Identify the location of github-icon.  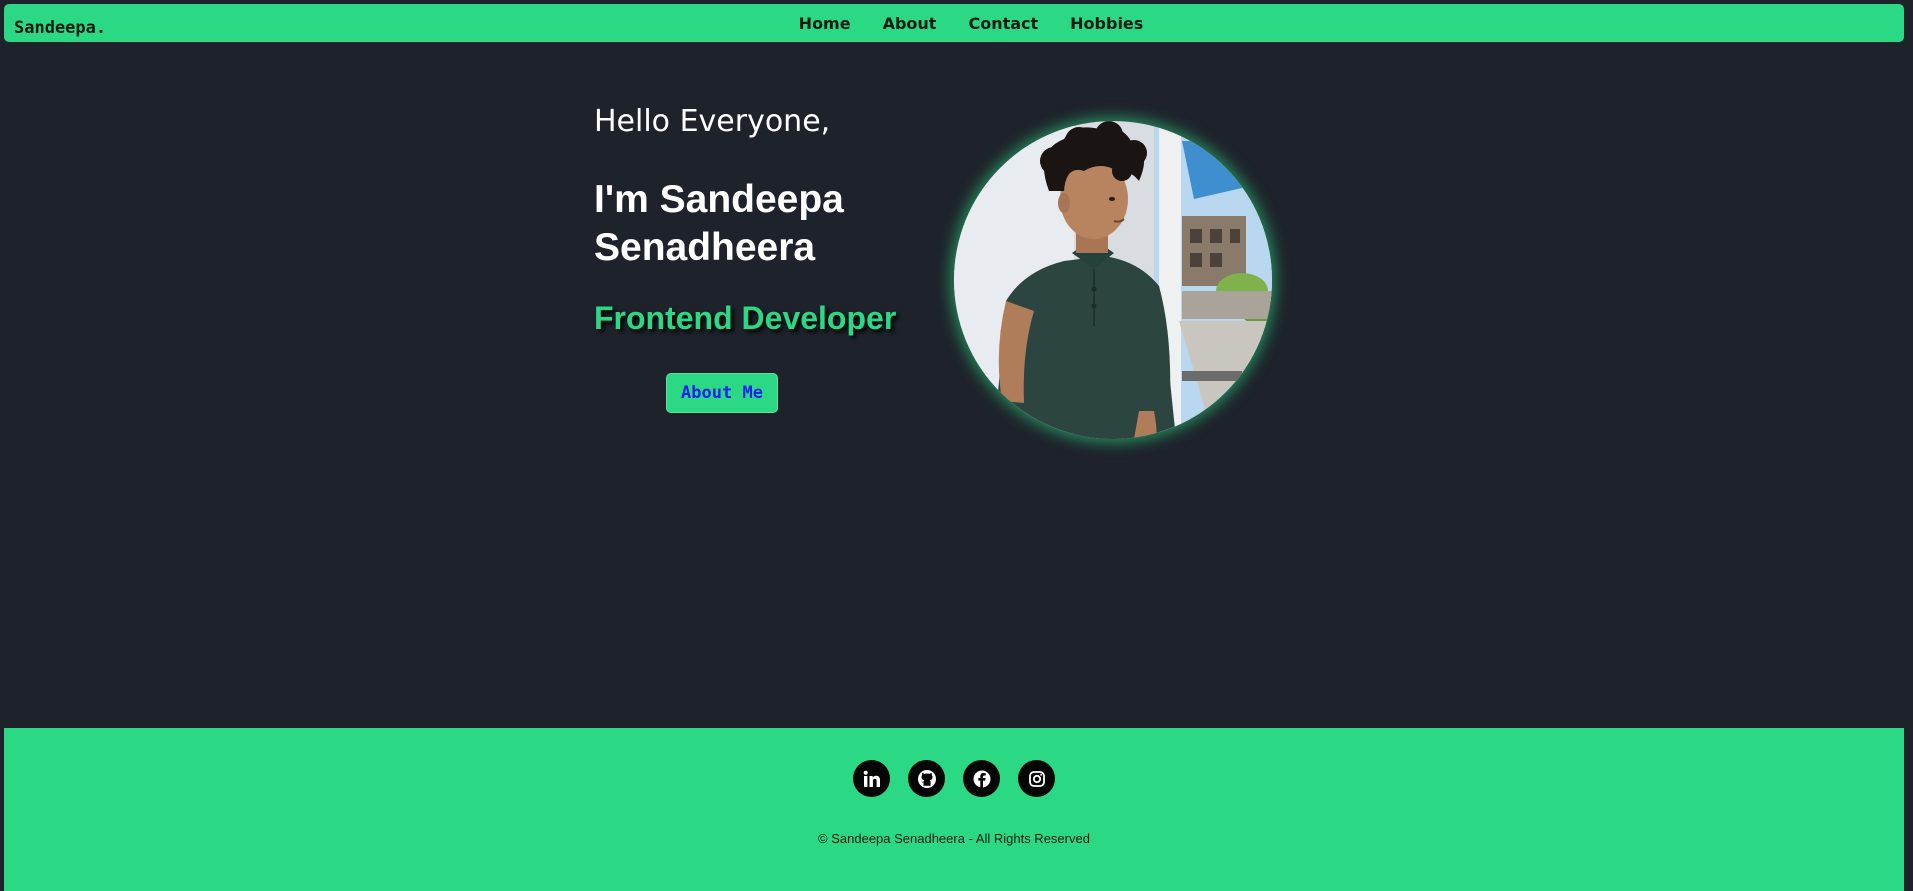
(926, 778).